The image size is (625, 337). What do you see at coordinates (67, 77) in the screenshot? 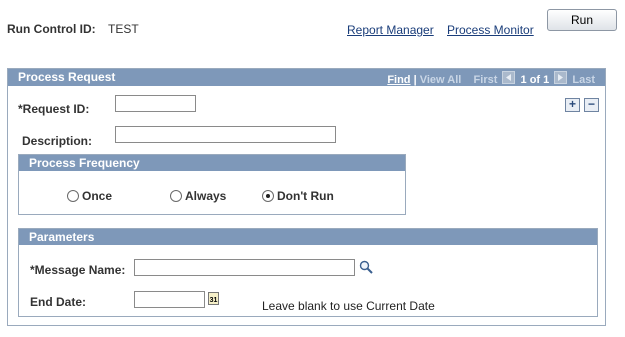
I see `process-request-title: Process Request` at bounding box center [67, 77].